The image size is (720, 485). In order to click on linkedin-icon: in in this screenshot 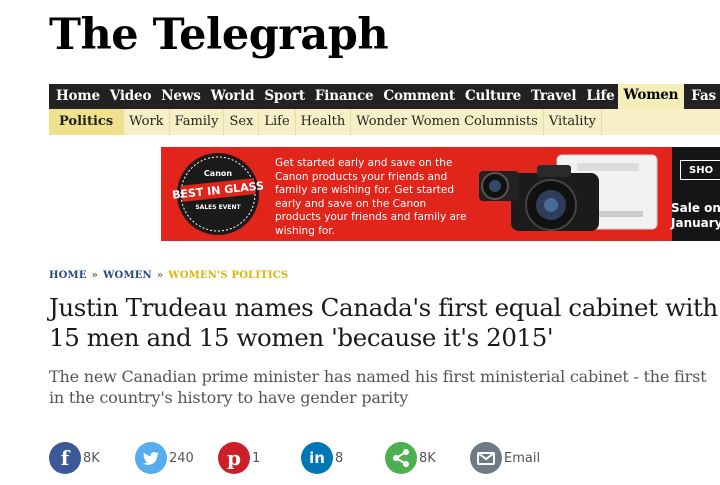, I will do `click(317, 458)`.